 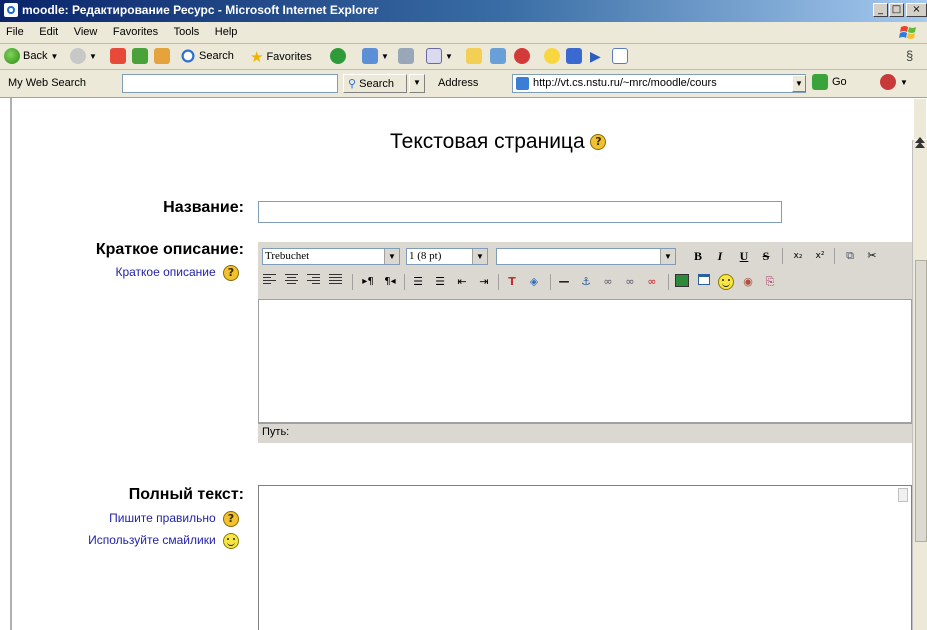 I want to click on fulltext-help-link: Пишите правильно ?, so click(x=174, y=519).